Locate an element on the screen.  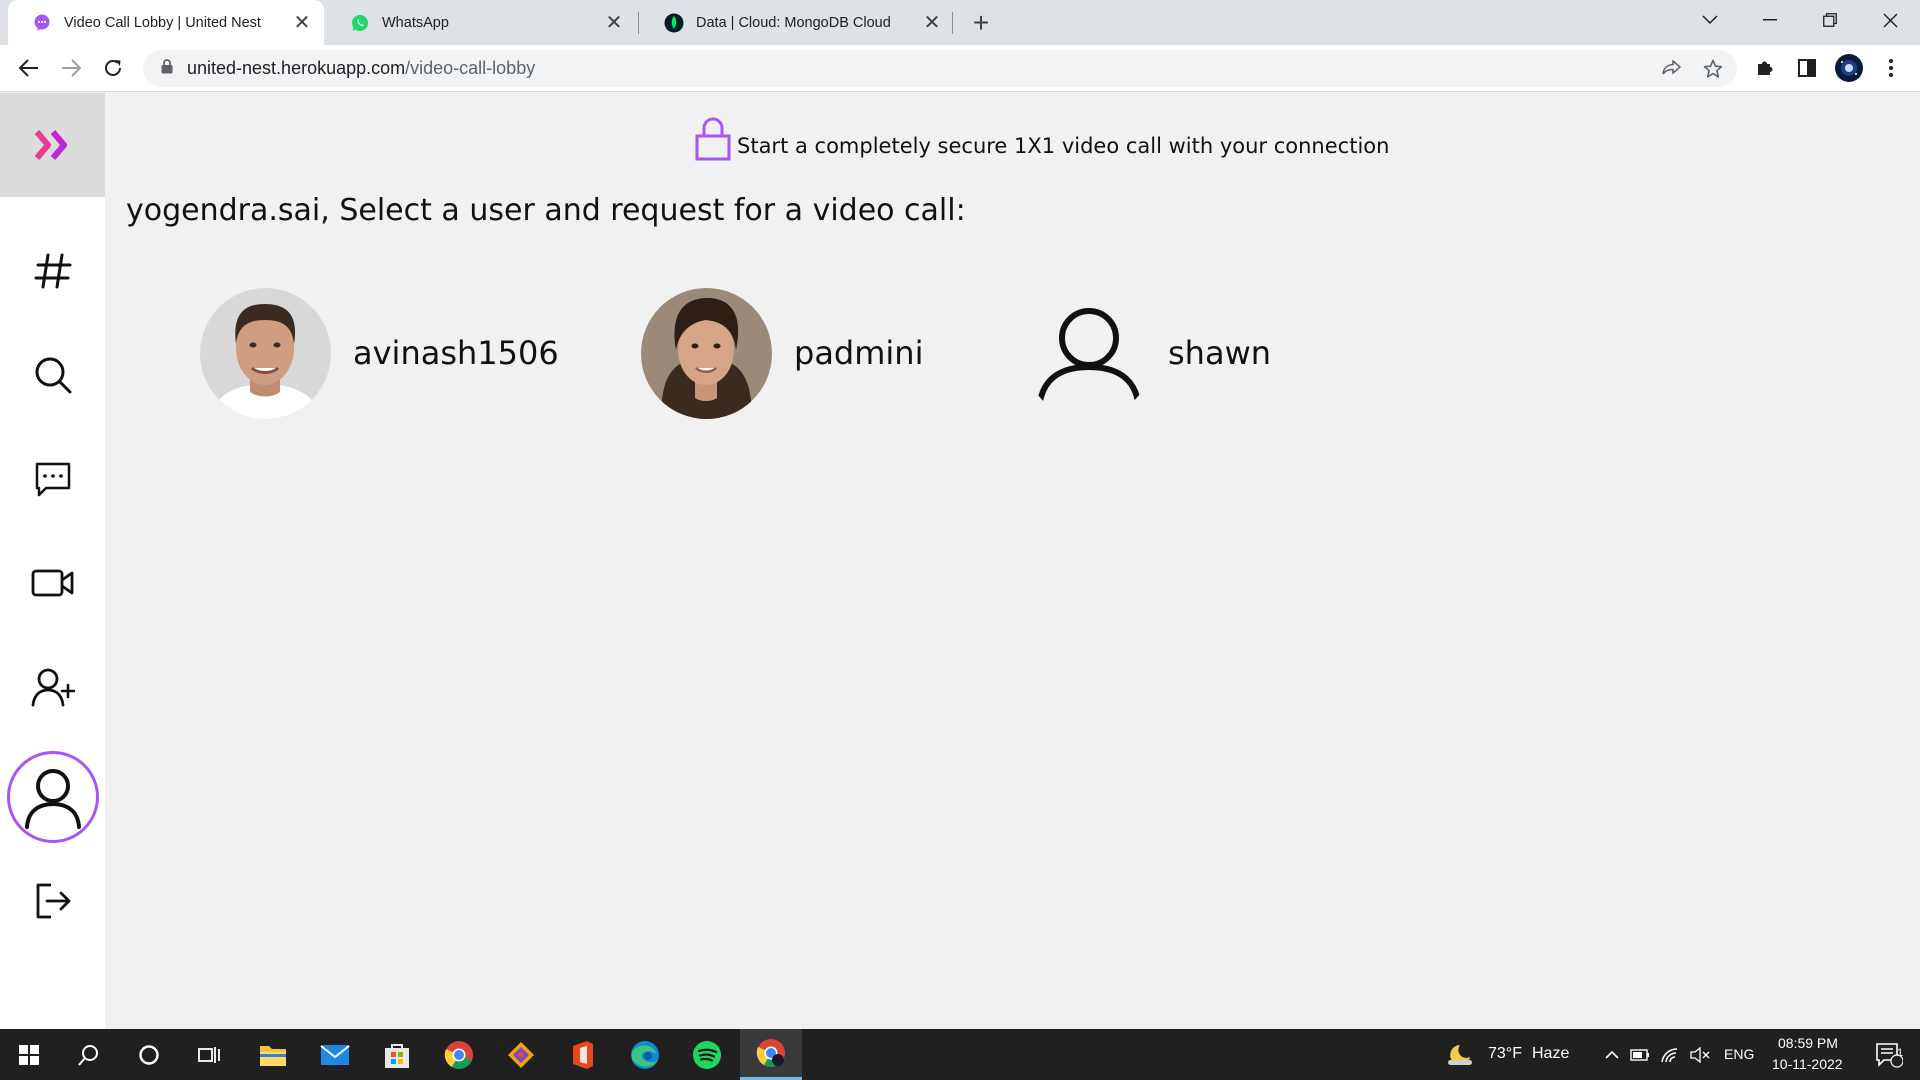
close-window-button is located at coordinates (1890, 20).